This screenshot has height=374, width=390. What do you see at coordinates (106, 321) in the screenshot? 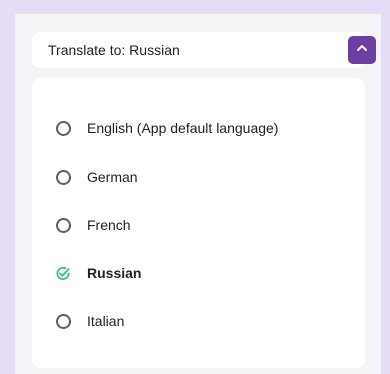
I see `language-option-label: Italian` at bounding box center [106, 321].